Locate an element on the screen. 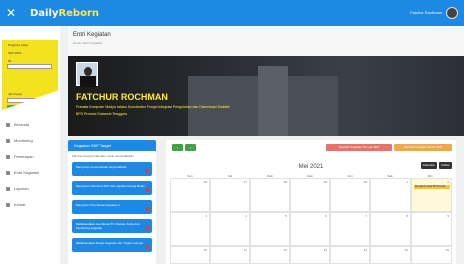  sidebar-item-laporan: Laporan is located at coordinates (17, 188).